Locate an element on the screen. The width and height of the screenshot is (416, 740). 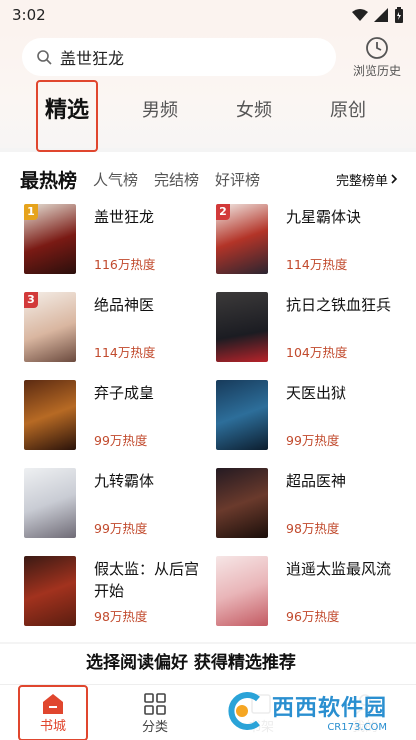
status-icons is located at coordinates (378, 15).